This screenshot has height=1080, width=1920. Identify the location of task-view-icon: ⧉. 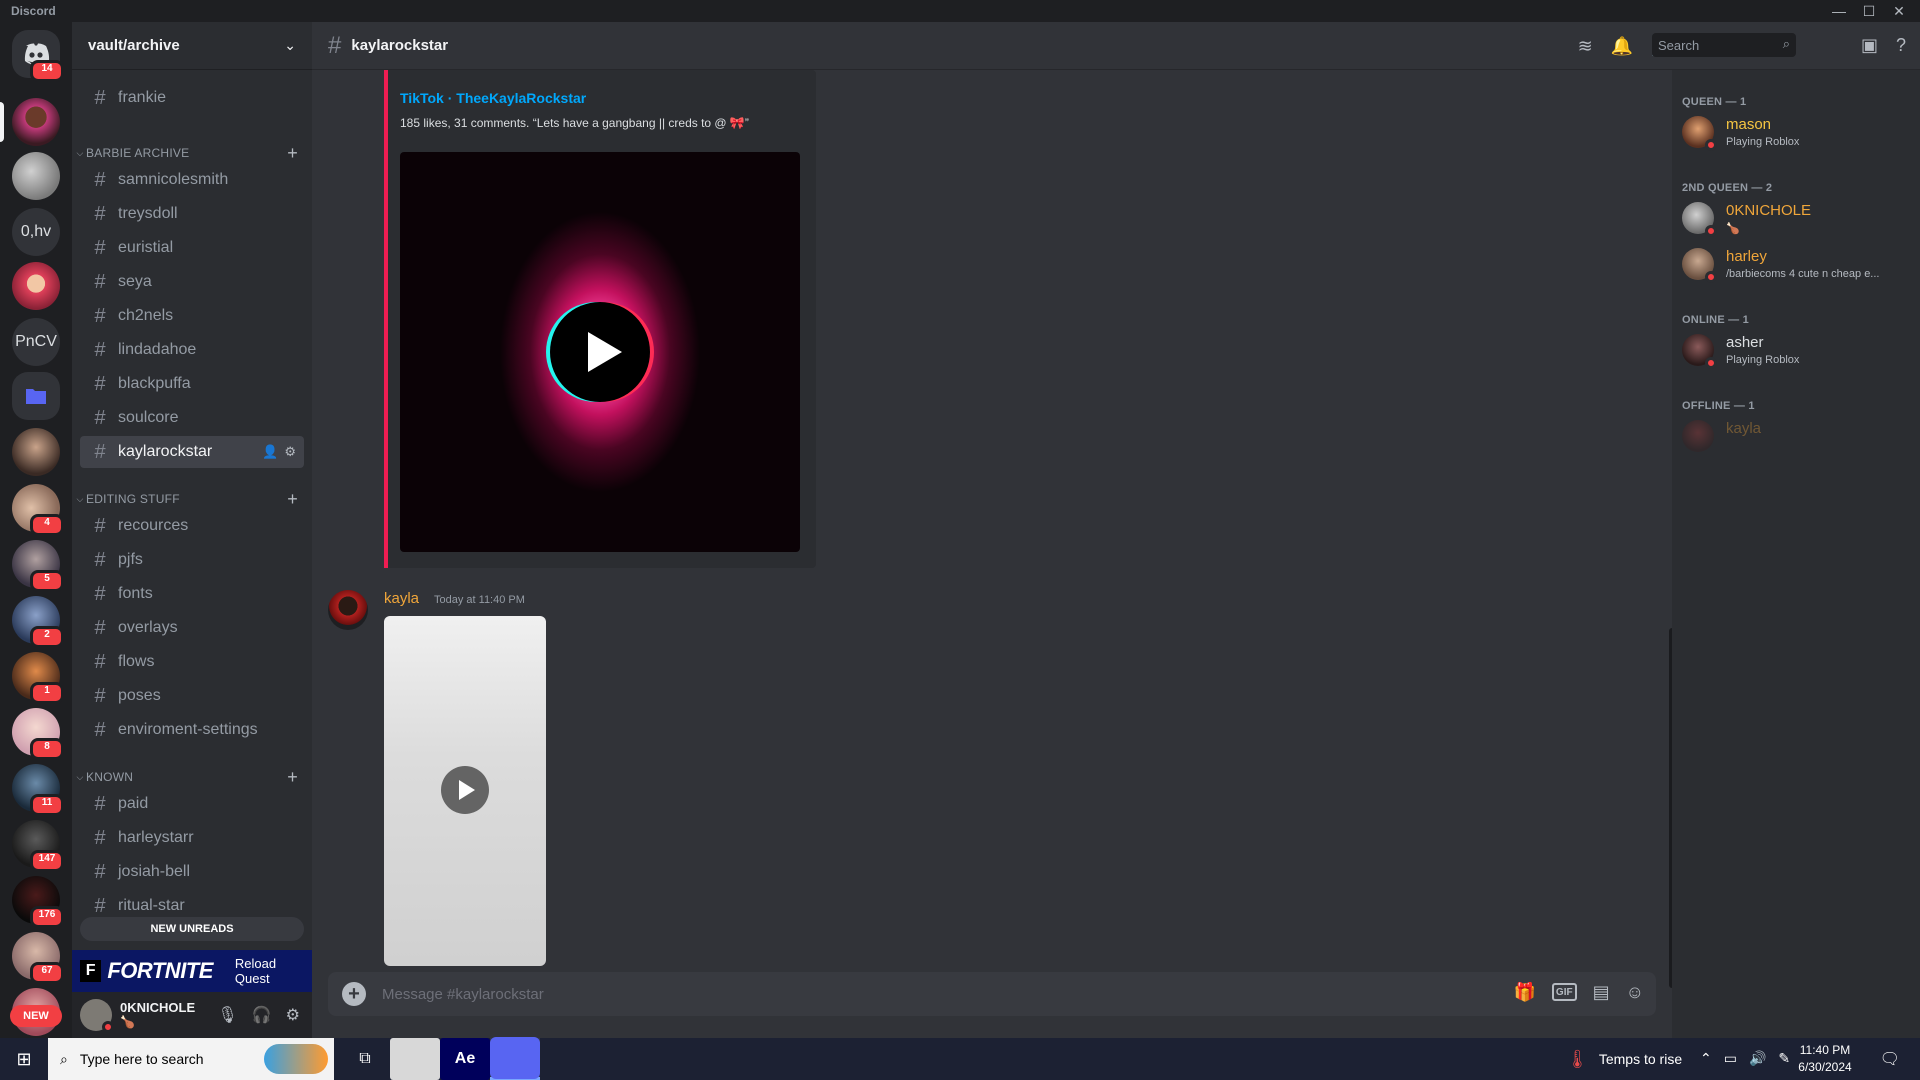
(365, 1059).